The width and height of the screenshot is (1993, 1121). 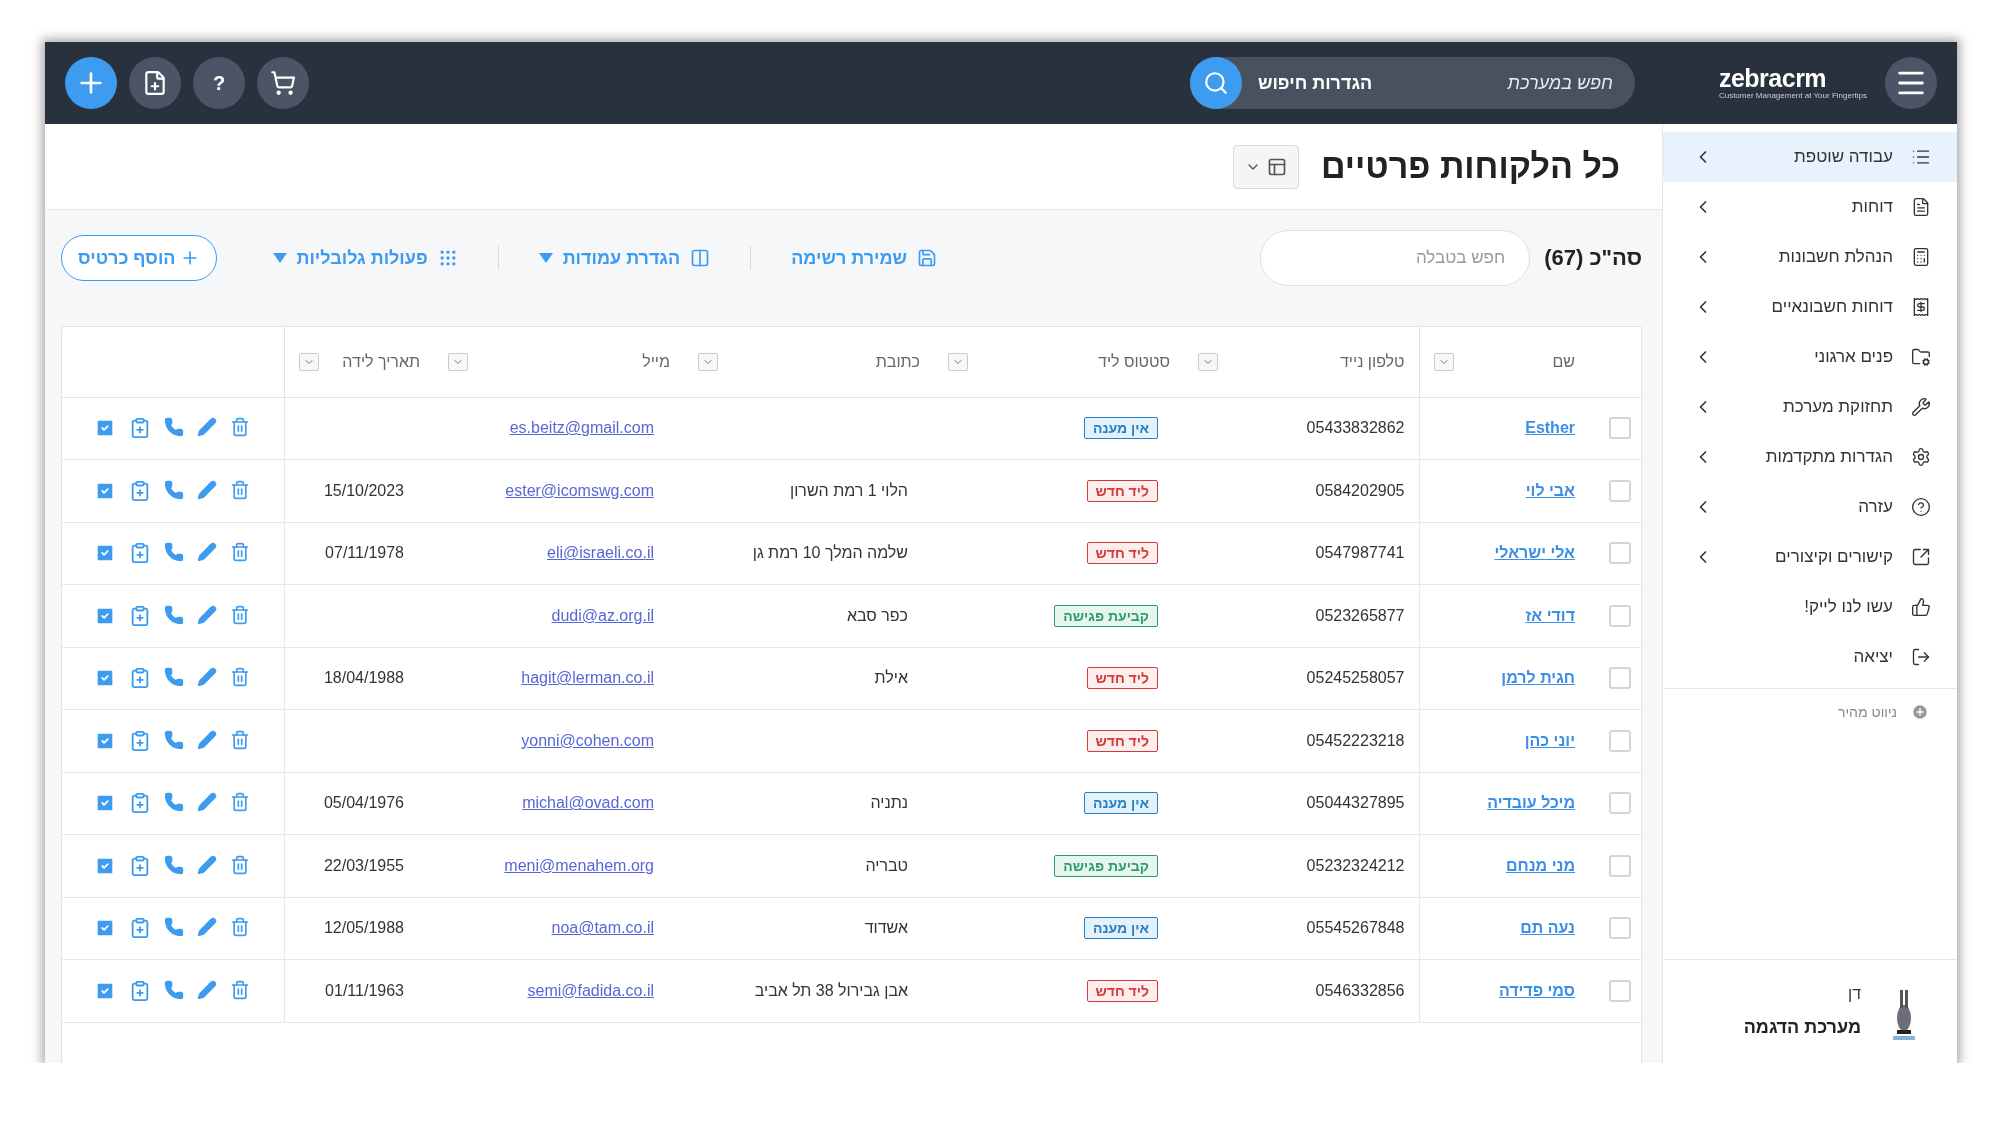 I want to click on layout-icon, so click(x=1277, y=166).